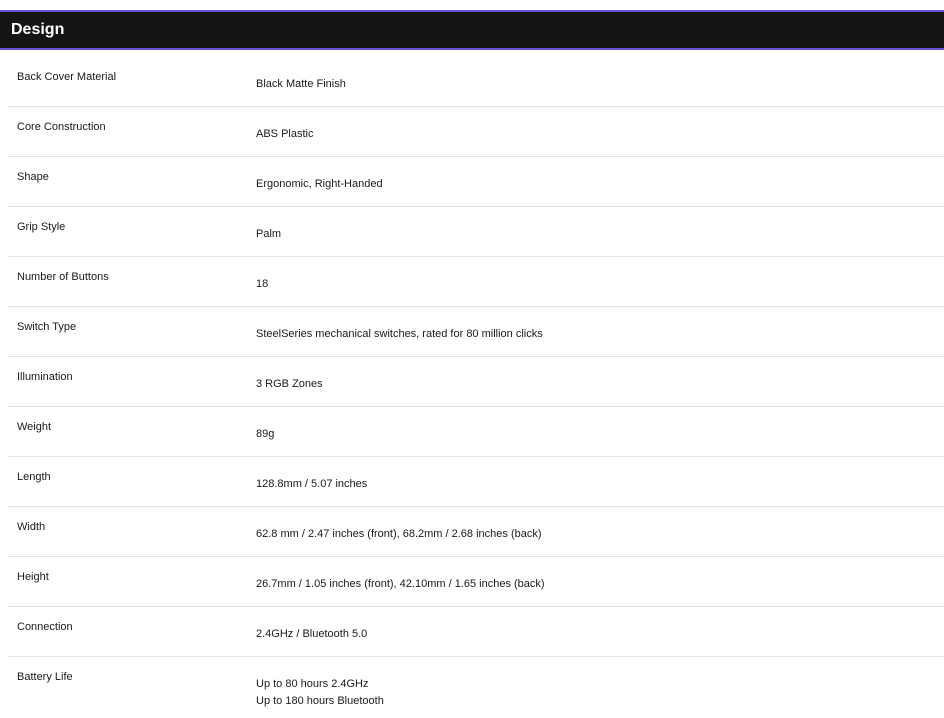 This screenshot has height=718, width=944. What do you see at coordinates (476, 182) in the screenshot?
I see `spec-row-shape: Shape Ergonomic, Right-Handed` at bounding box center [476, 182].